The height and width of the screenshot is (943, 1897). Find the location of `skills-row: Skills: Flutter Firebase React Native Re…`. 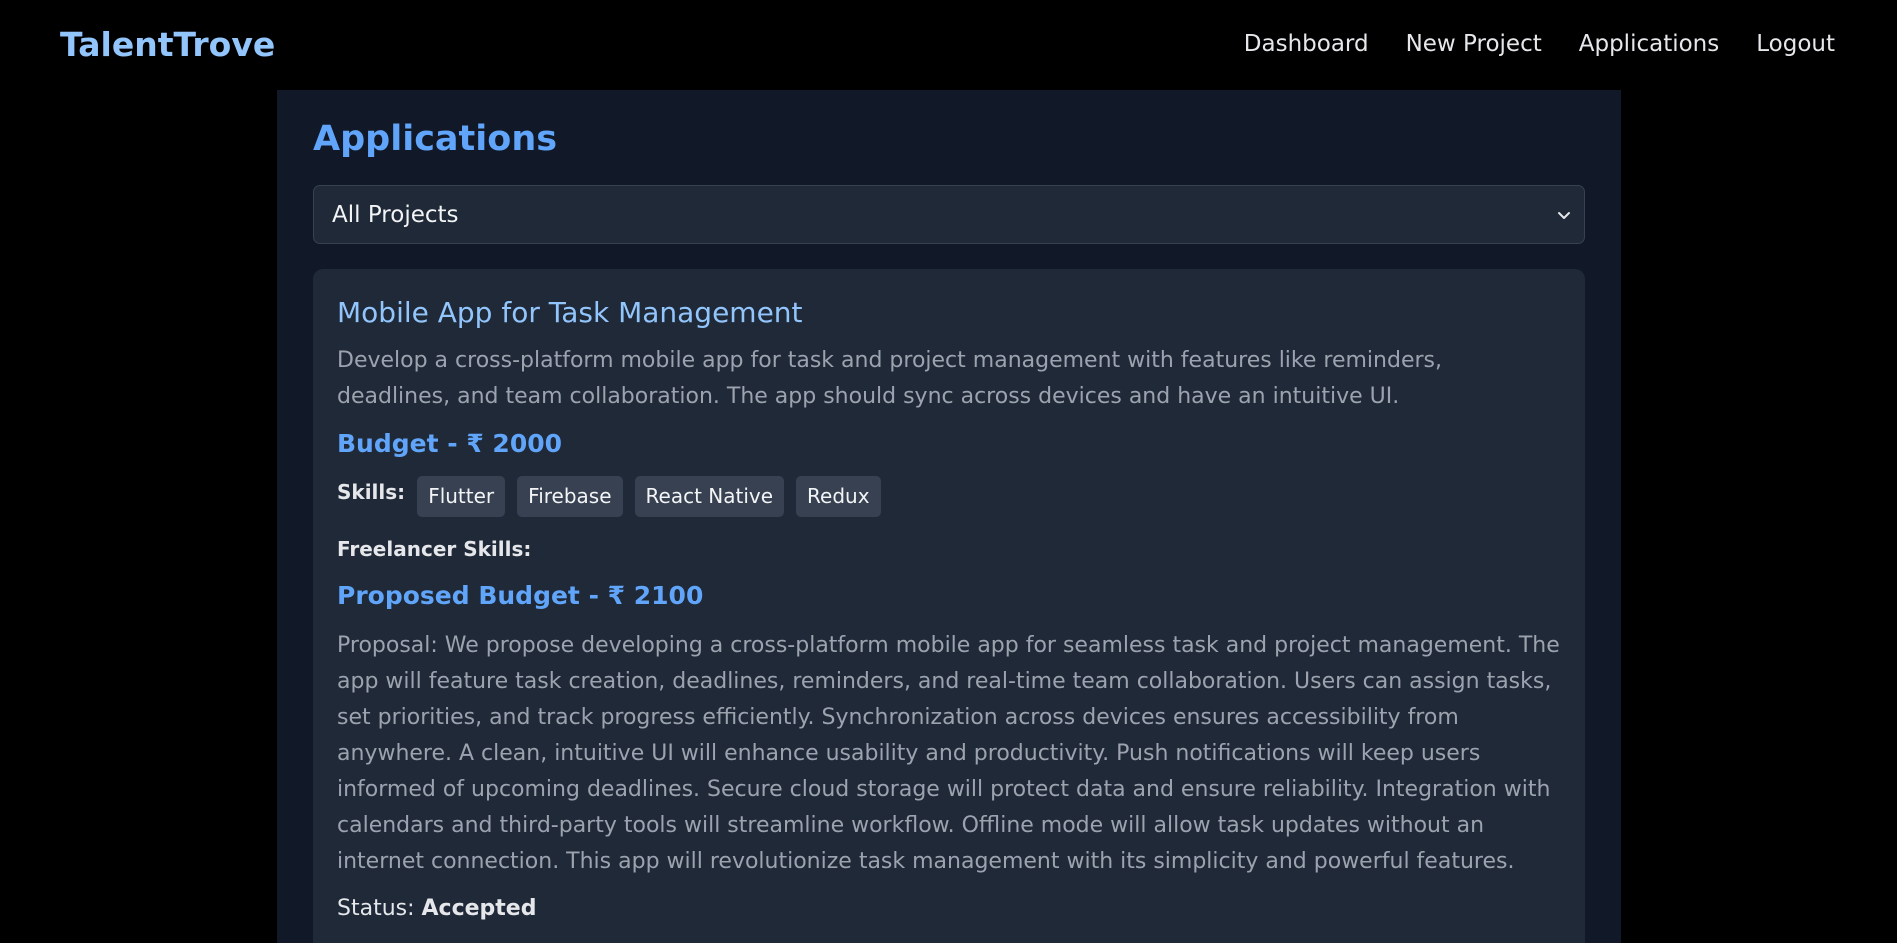

skills-row: Skills: Flutter Firebase React Native Re… is located at coordinates (949, 497).